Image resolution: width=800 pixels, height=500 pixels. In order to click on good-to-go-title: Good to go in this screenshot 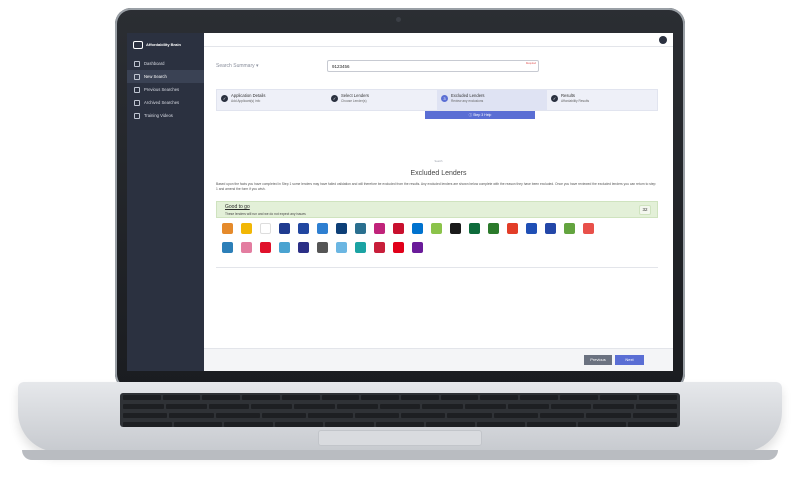, I will do `click(237, 207)`.